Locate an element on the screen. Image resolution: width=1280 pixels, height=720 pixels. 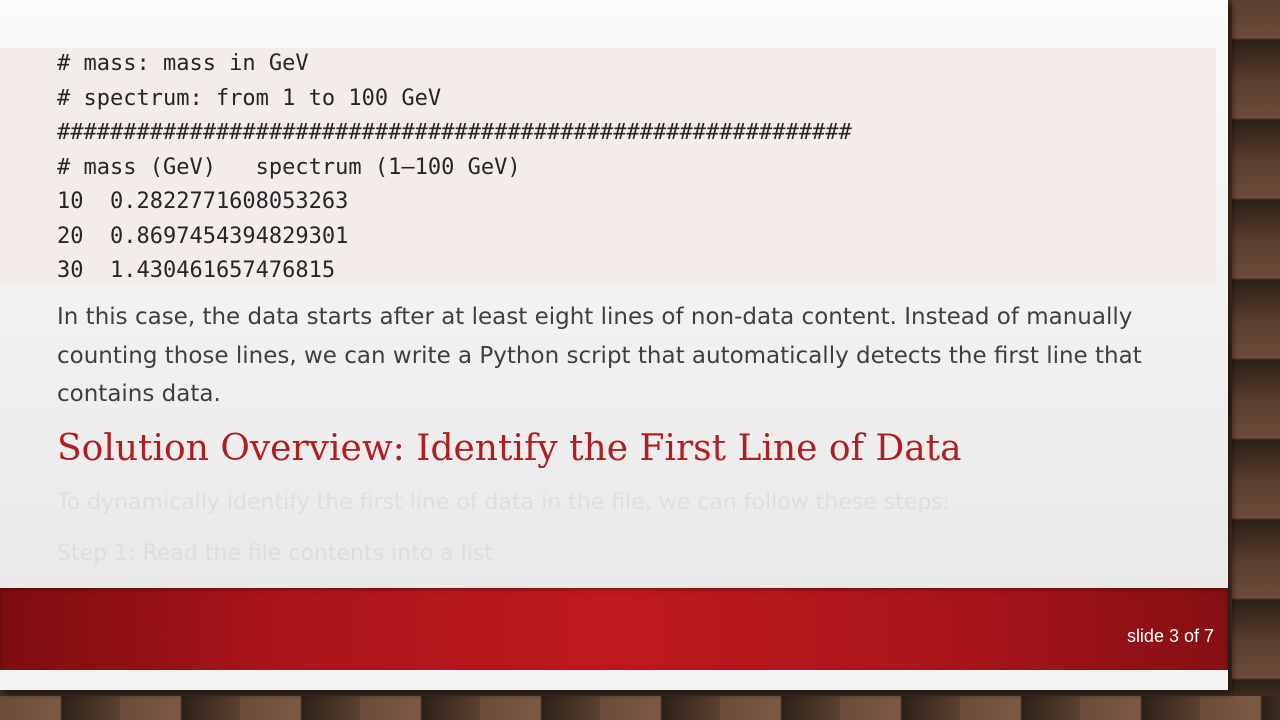
slide-number: slide 3 of 7 is located at coordinates (1170, 636).